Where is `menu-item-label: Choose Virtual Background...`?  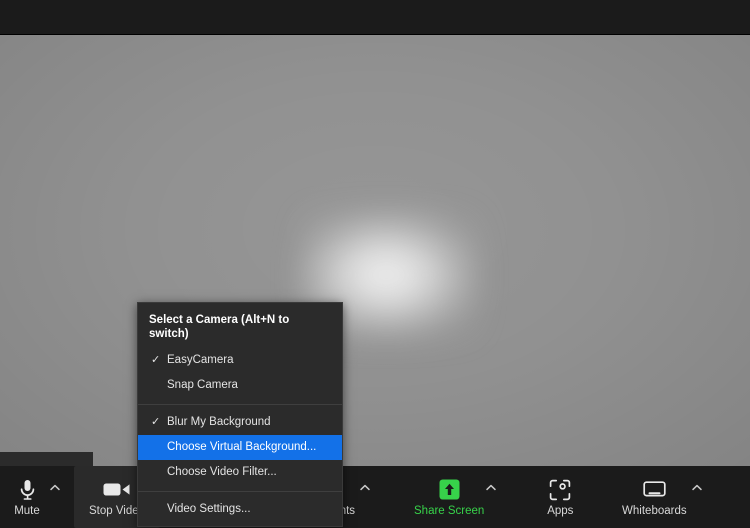 menu-item-label: Choose Virtual Background... is located at coordinates (242, 447).